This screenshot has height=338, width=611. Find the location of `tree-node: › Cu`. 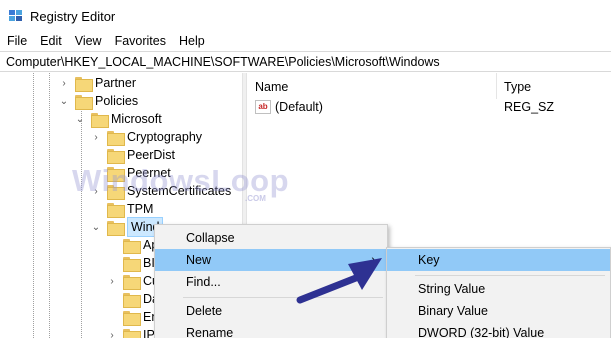

tree-node: › Cu is located at coordinates (133, 281).